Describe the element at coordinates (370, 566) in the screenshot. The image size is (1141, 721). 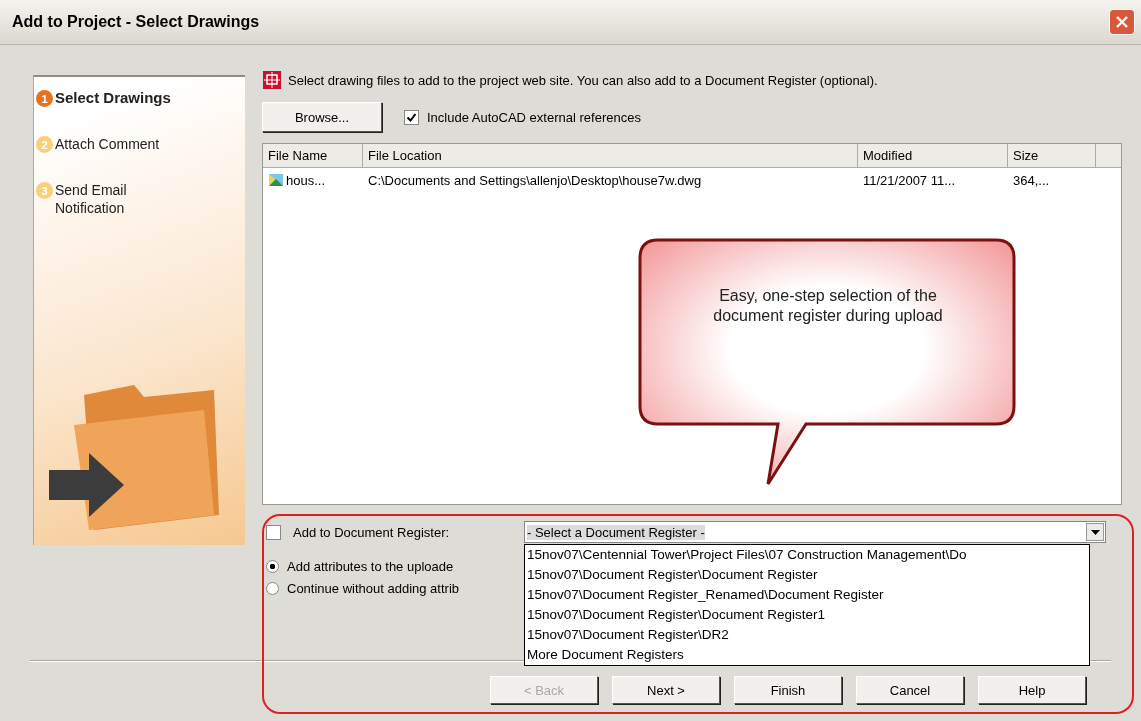
I see `radio-label: Add attributes to the uploade` at that location.